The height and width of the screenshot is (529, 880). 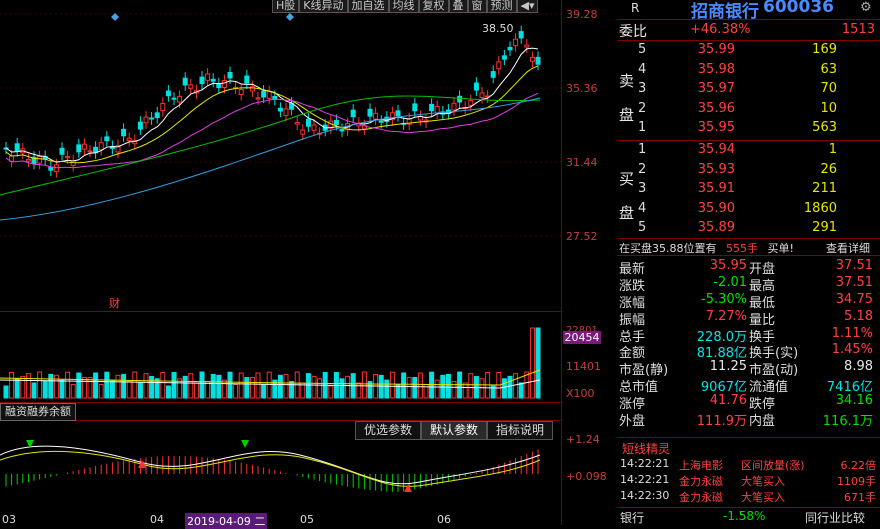 What do you see at coordinates (824, 228) in the screenshot?
I see `volume: 291` at bounding box center [824, 228].